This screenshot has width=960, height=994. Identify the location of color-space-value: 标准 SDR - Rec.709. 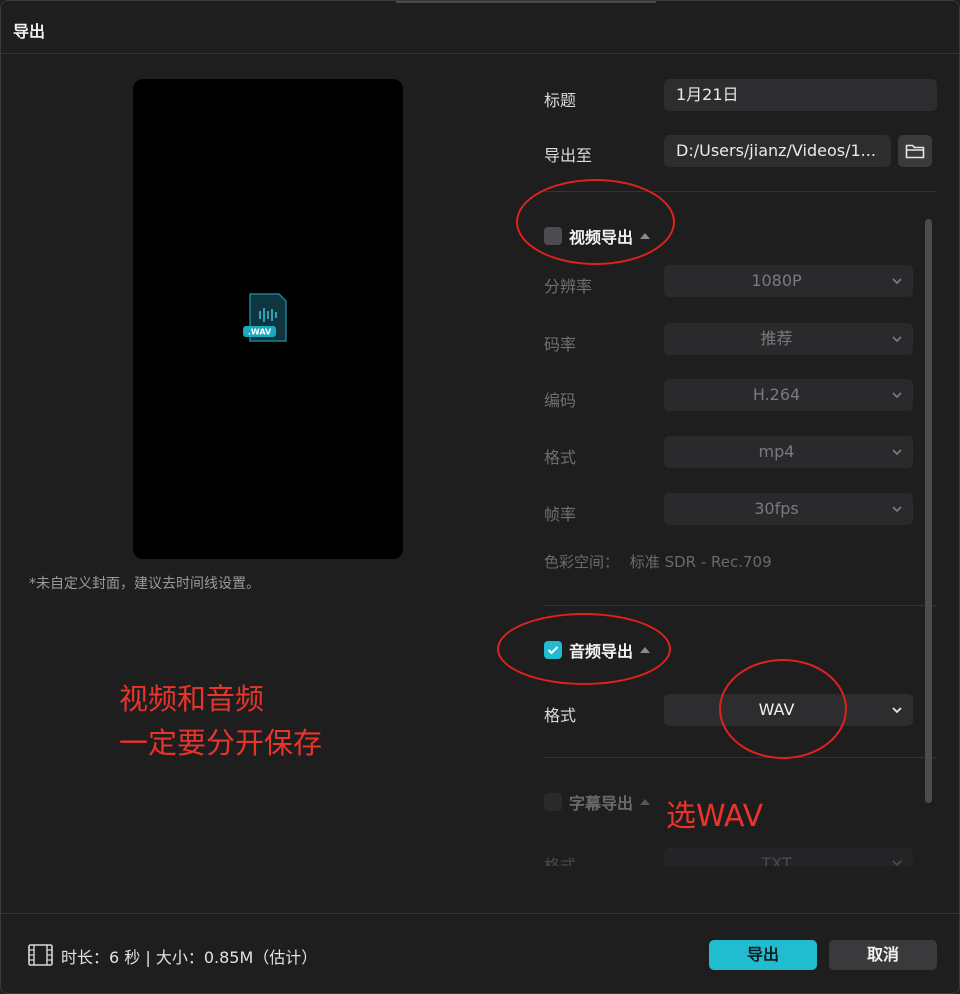
(700, 562).